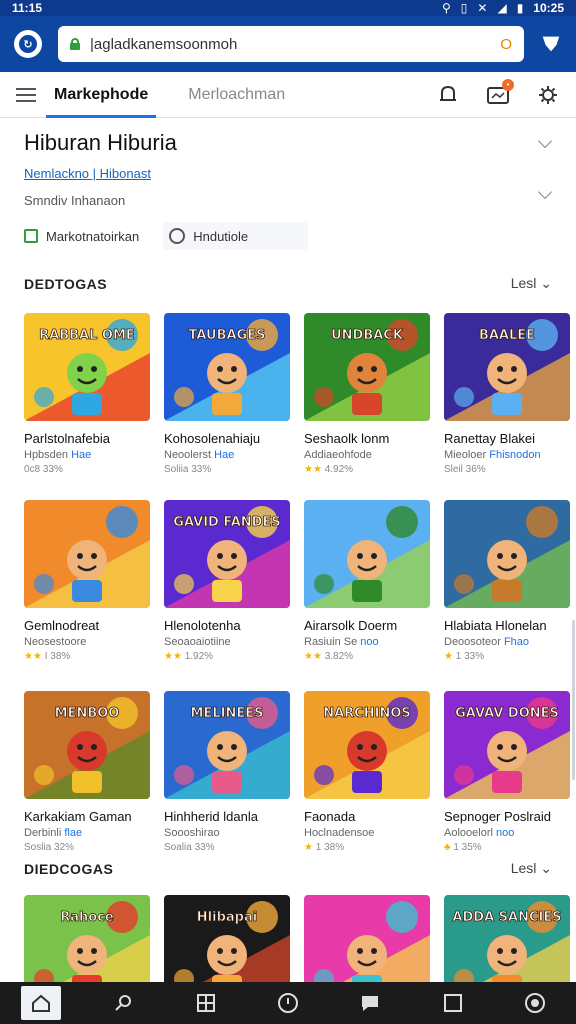  I want to click on svg-text: BAALEE, so click(507, 335).